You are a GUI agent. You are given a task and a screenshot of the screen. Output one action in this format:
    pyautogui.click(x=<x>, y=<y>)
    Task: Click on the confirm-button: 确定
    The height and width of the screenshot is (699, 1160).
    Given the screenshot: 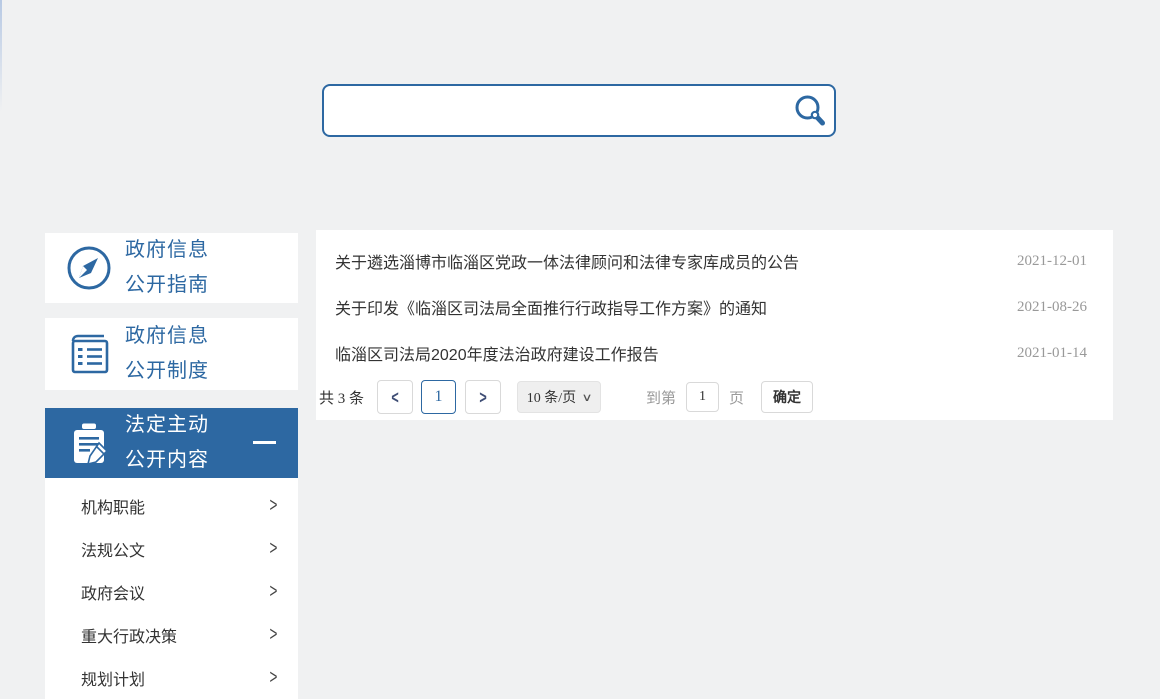 What is the action you would take?
    pyautogui.click(x=787, y=397)
    